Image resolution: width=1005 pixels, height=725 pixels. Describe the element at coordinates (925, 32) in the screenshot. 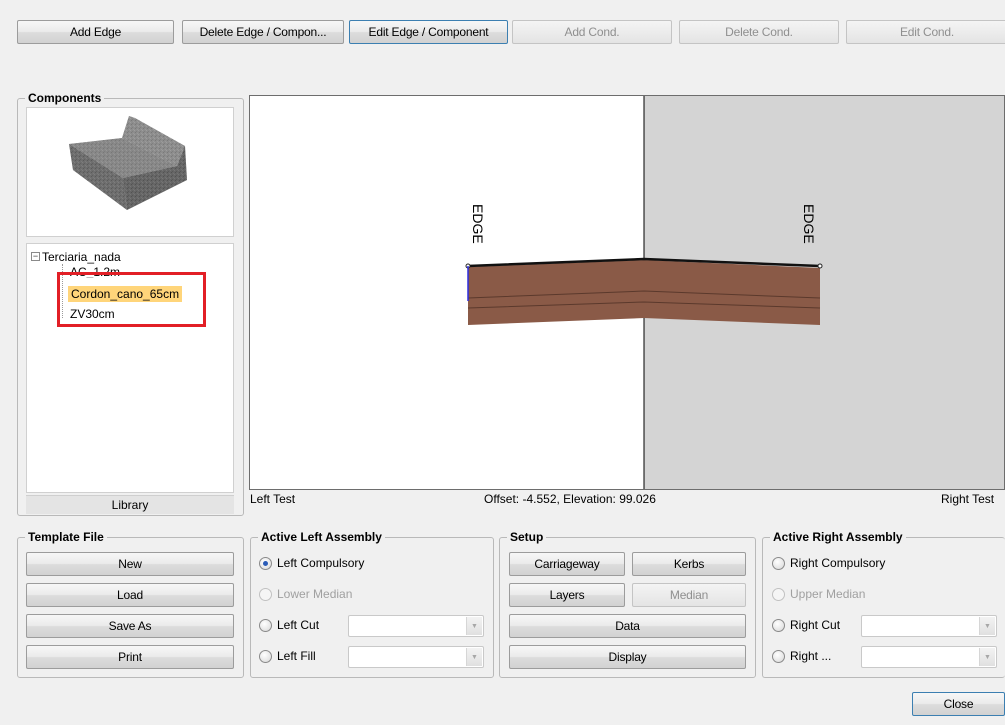

I see `edit-cond-button: Edit Cond.` at that location.